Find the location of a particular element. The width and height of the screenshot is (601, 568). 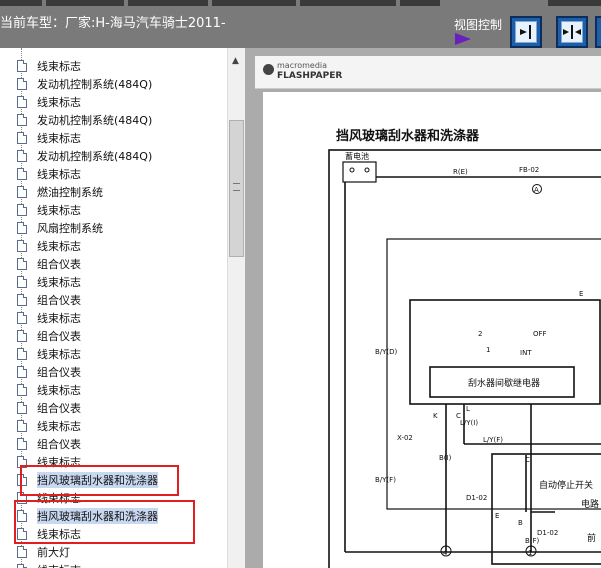

two-label: 2 is located at coordinates (480, 334).